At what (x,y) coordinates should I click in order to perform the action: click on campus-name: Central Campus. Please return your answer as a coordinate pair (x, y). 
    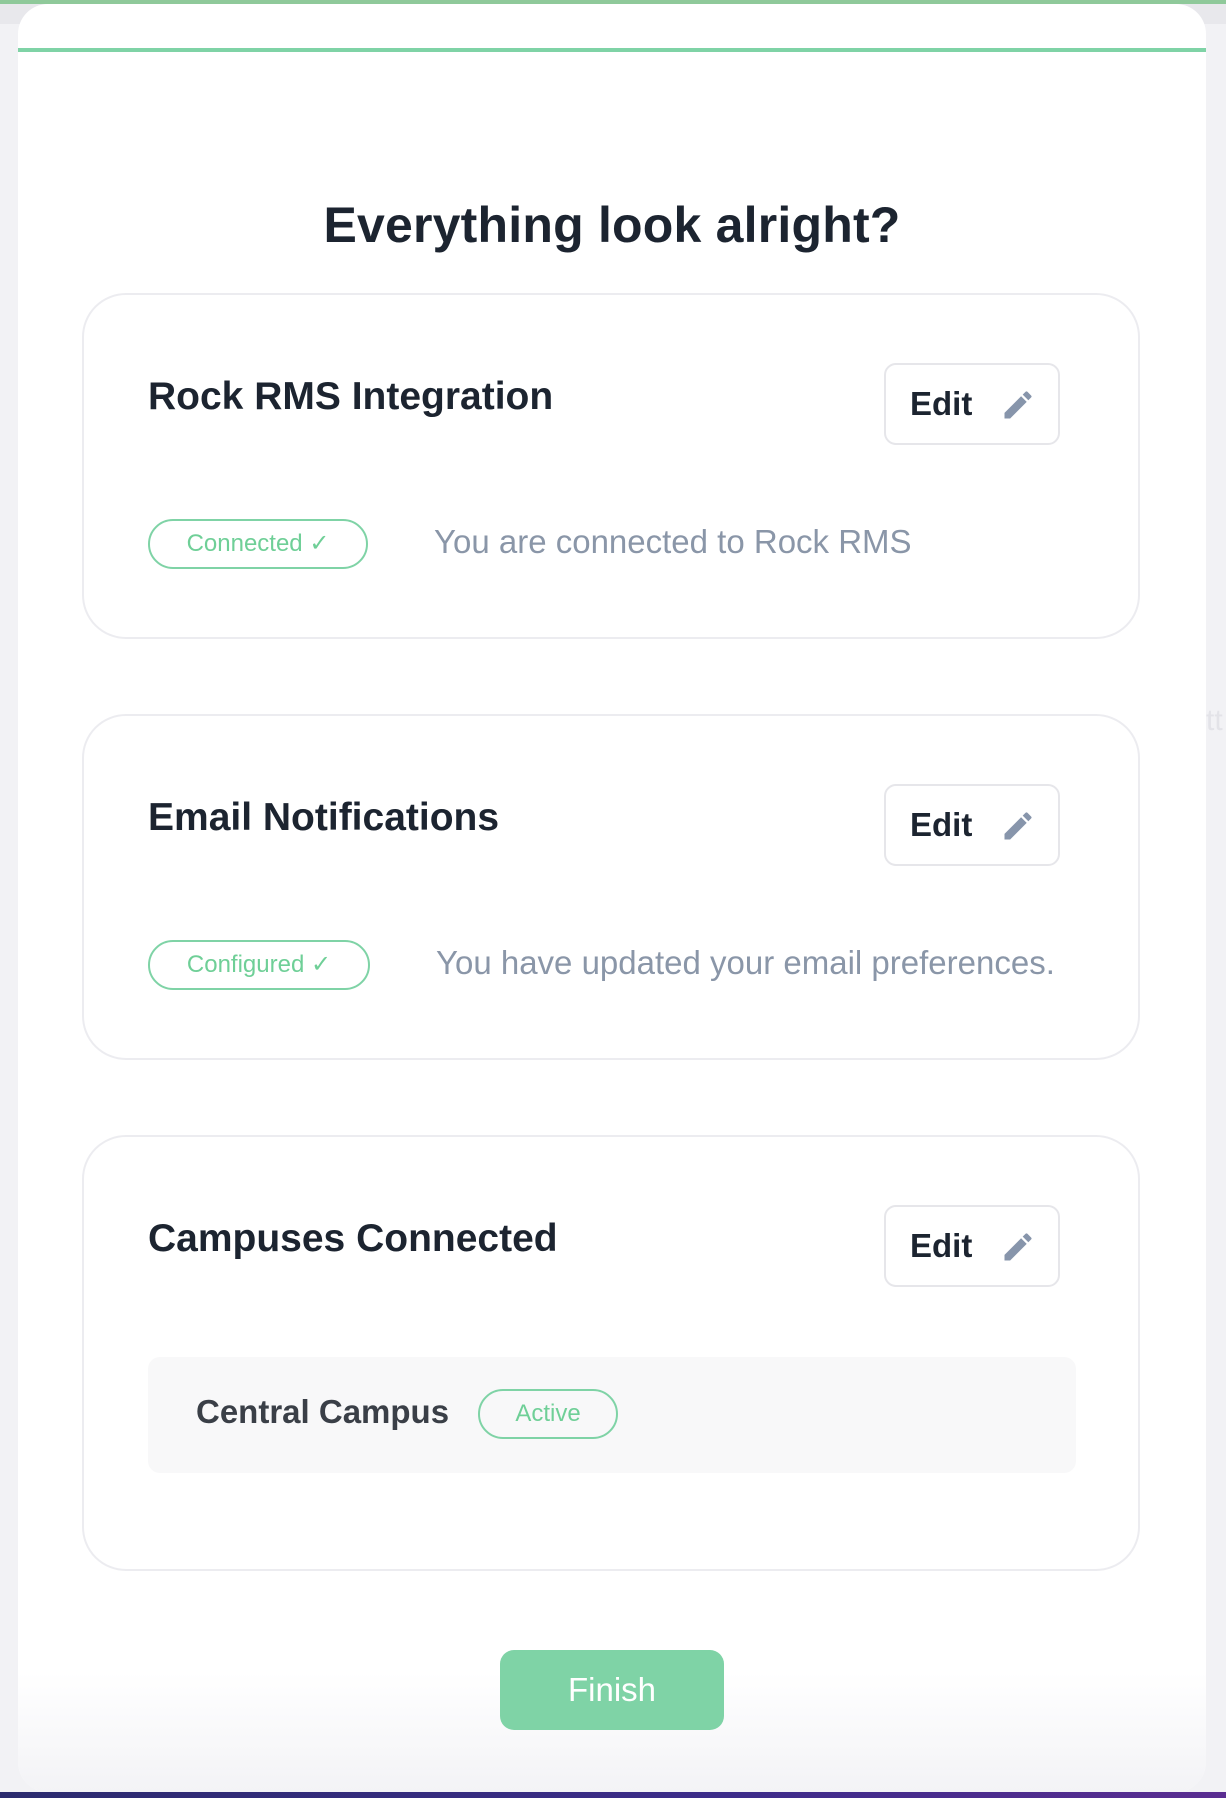
    Looking at the image, I should click on (323, 1411).